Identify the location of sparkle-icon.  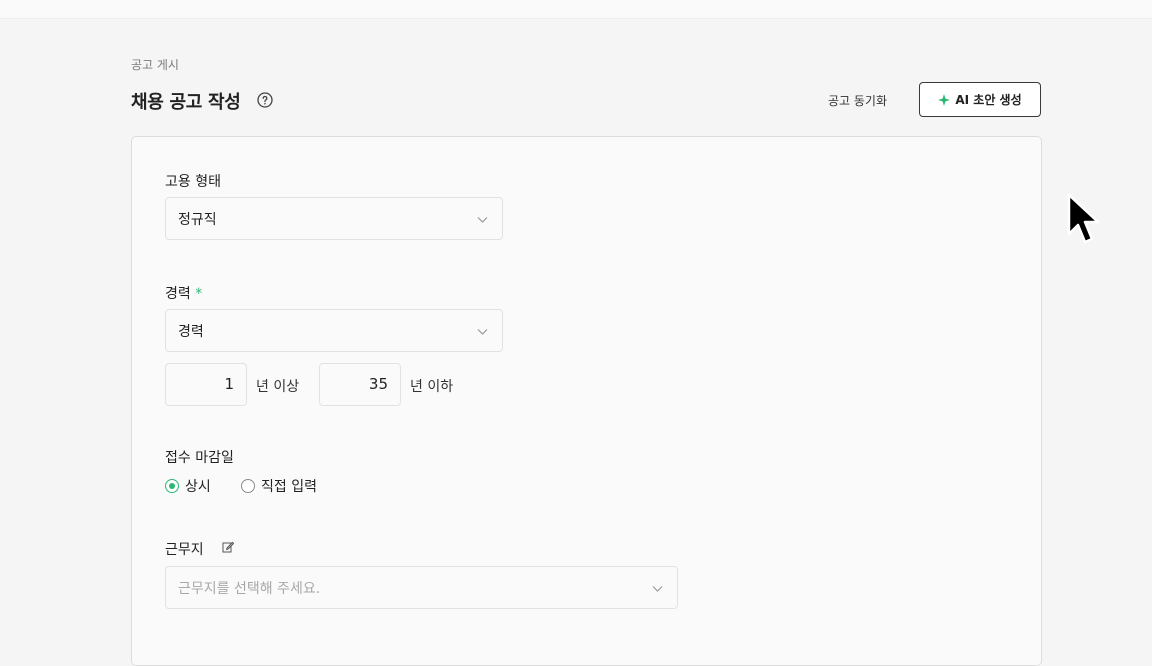
(944, 99).